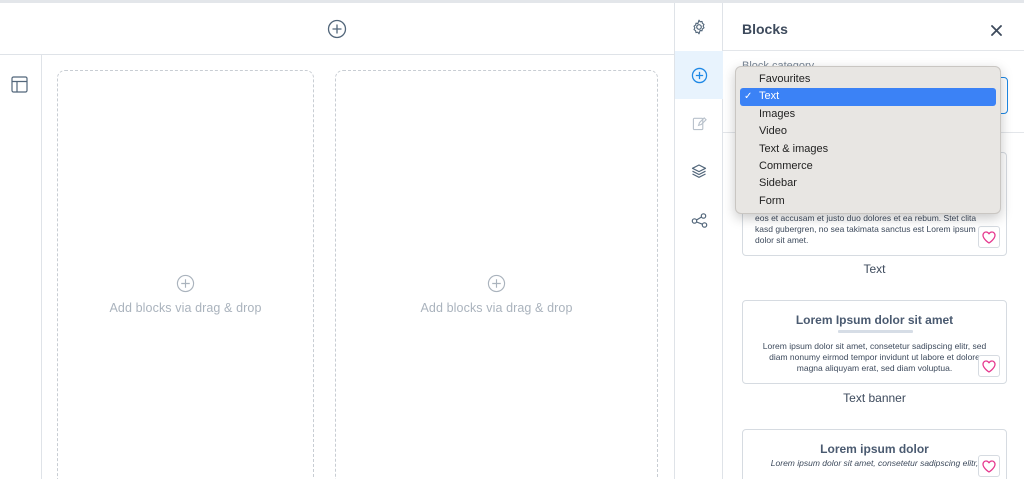 The image size is (1024, 479). What do you see at coordinates (874, 269) in the screenshot?
I see `block-name: Text` at bounding box center [874, 269].